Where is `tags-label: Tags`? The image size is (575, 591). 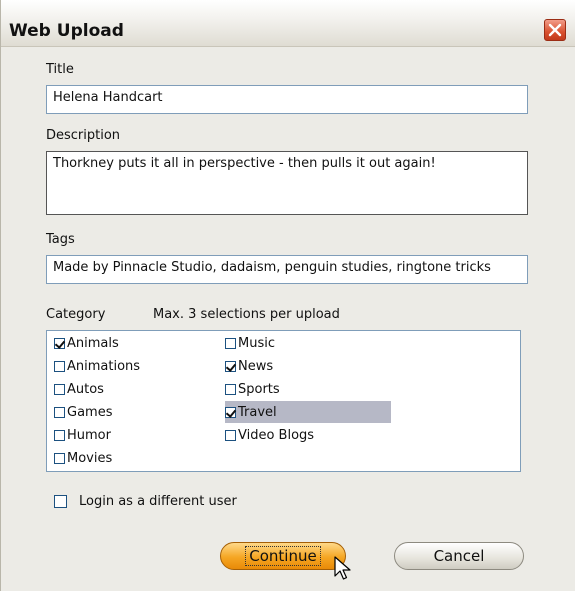
tags-label: Tags is located at coordinates (60, 239).